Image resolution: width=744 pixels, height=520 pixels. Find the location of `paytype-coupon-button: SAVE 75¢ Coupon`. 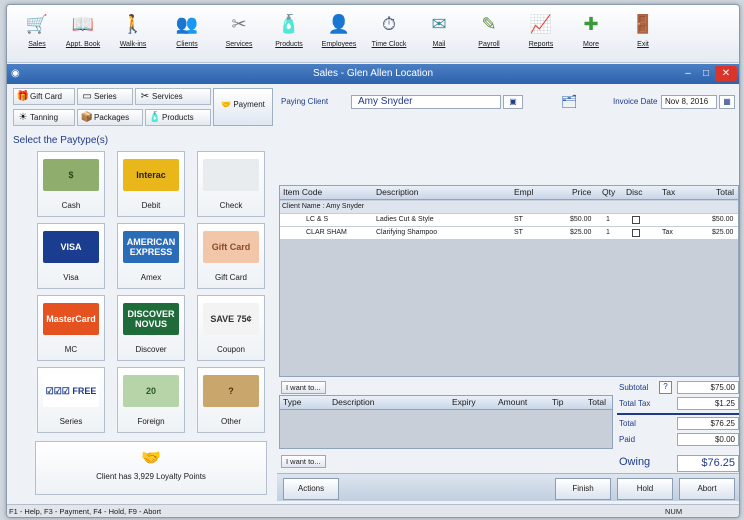

paytype-coupon-button: SAVE 75¢ Coupon is located at coordinates (231, 328).